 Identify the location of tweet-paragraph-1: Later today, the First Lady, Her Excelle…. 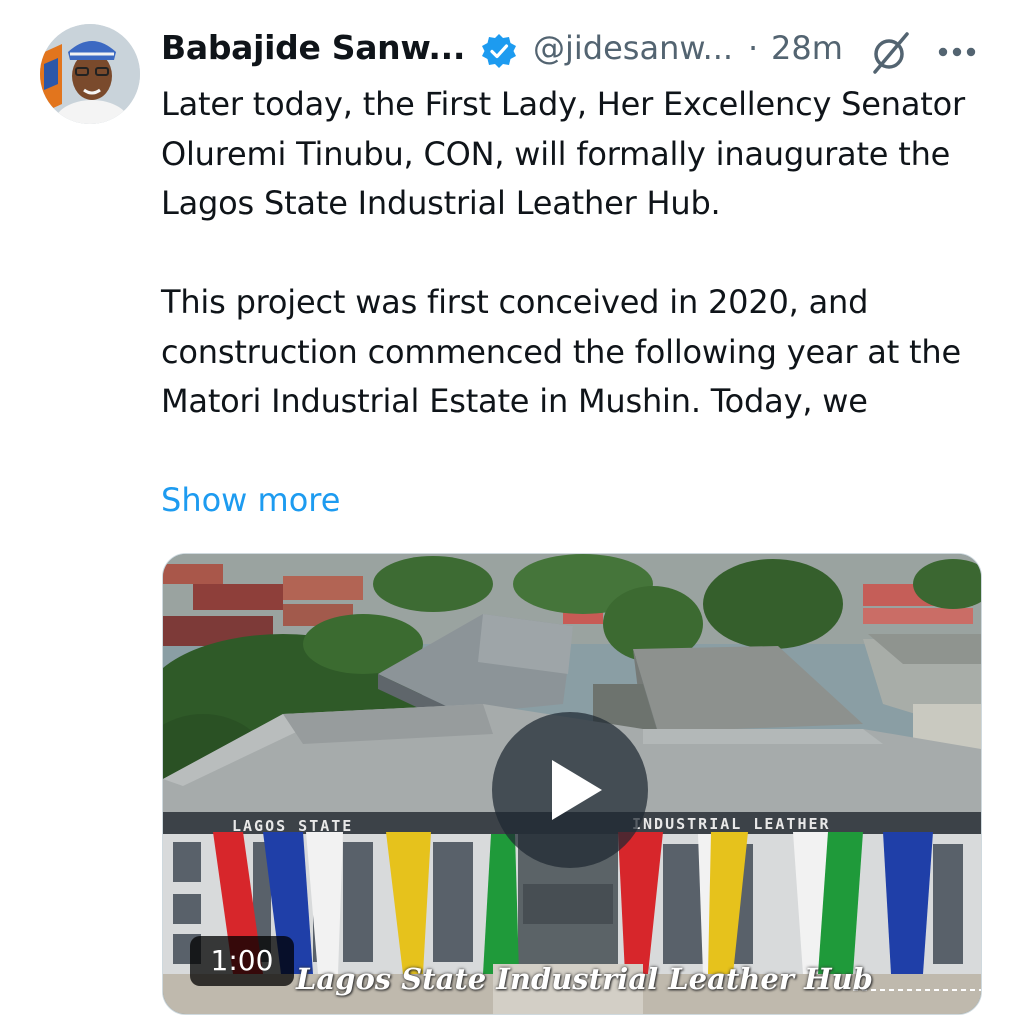
(563, 153).